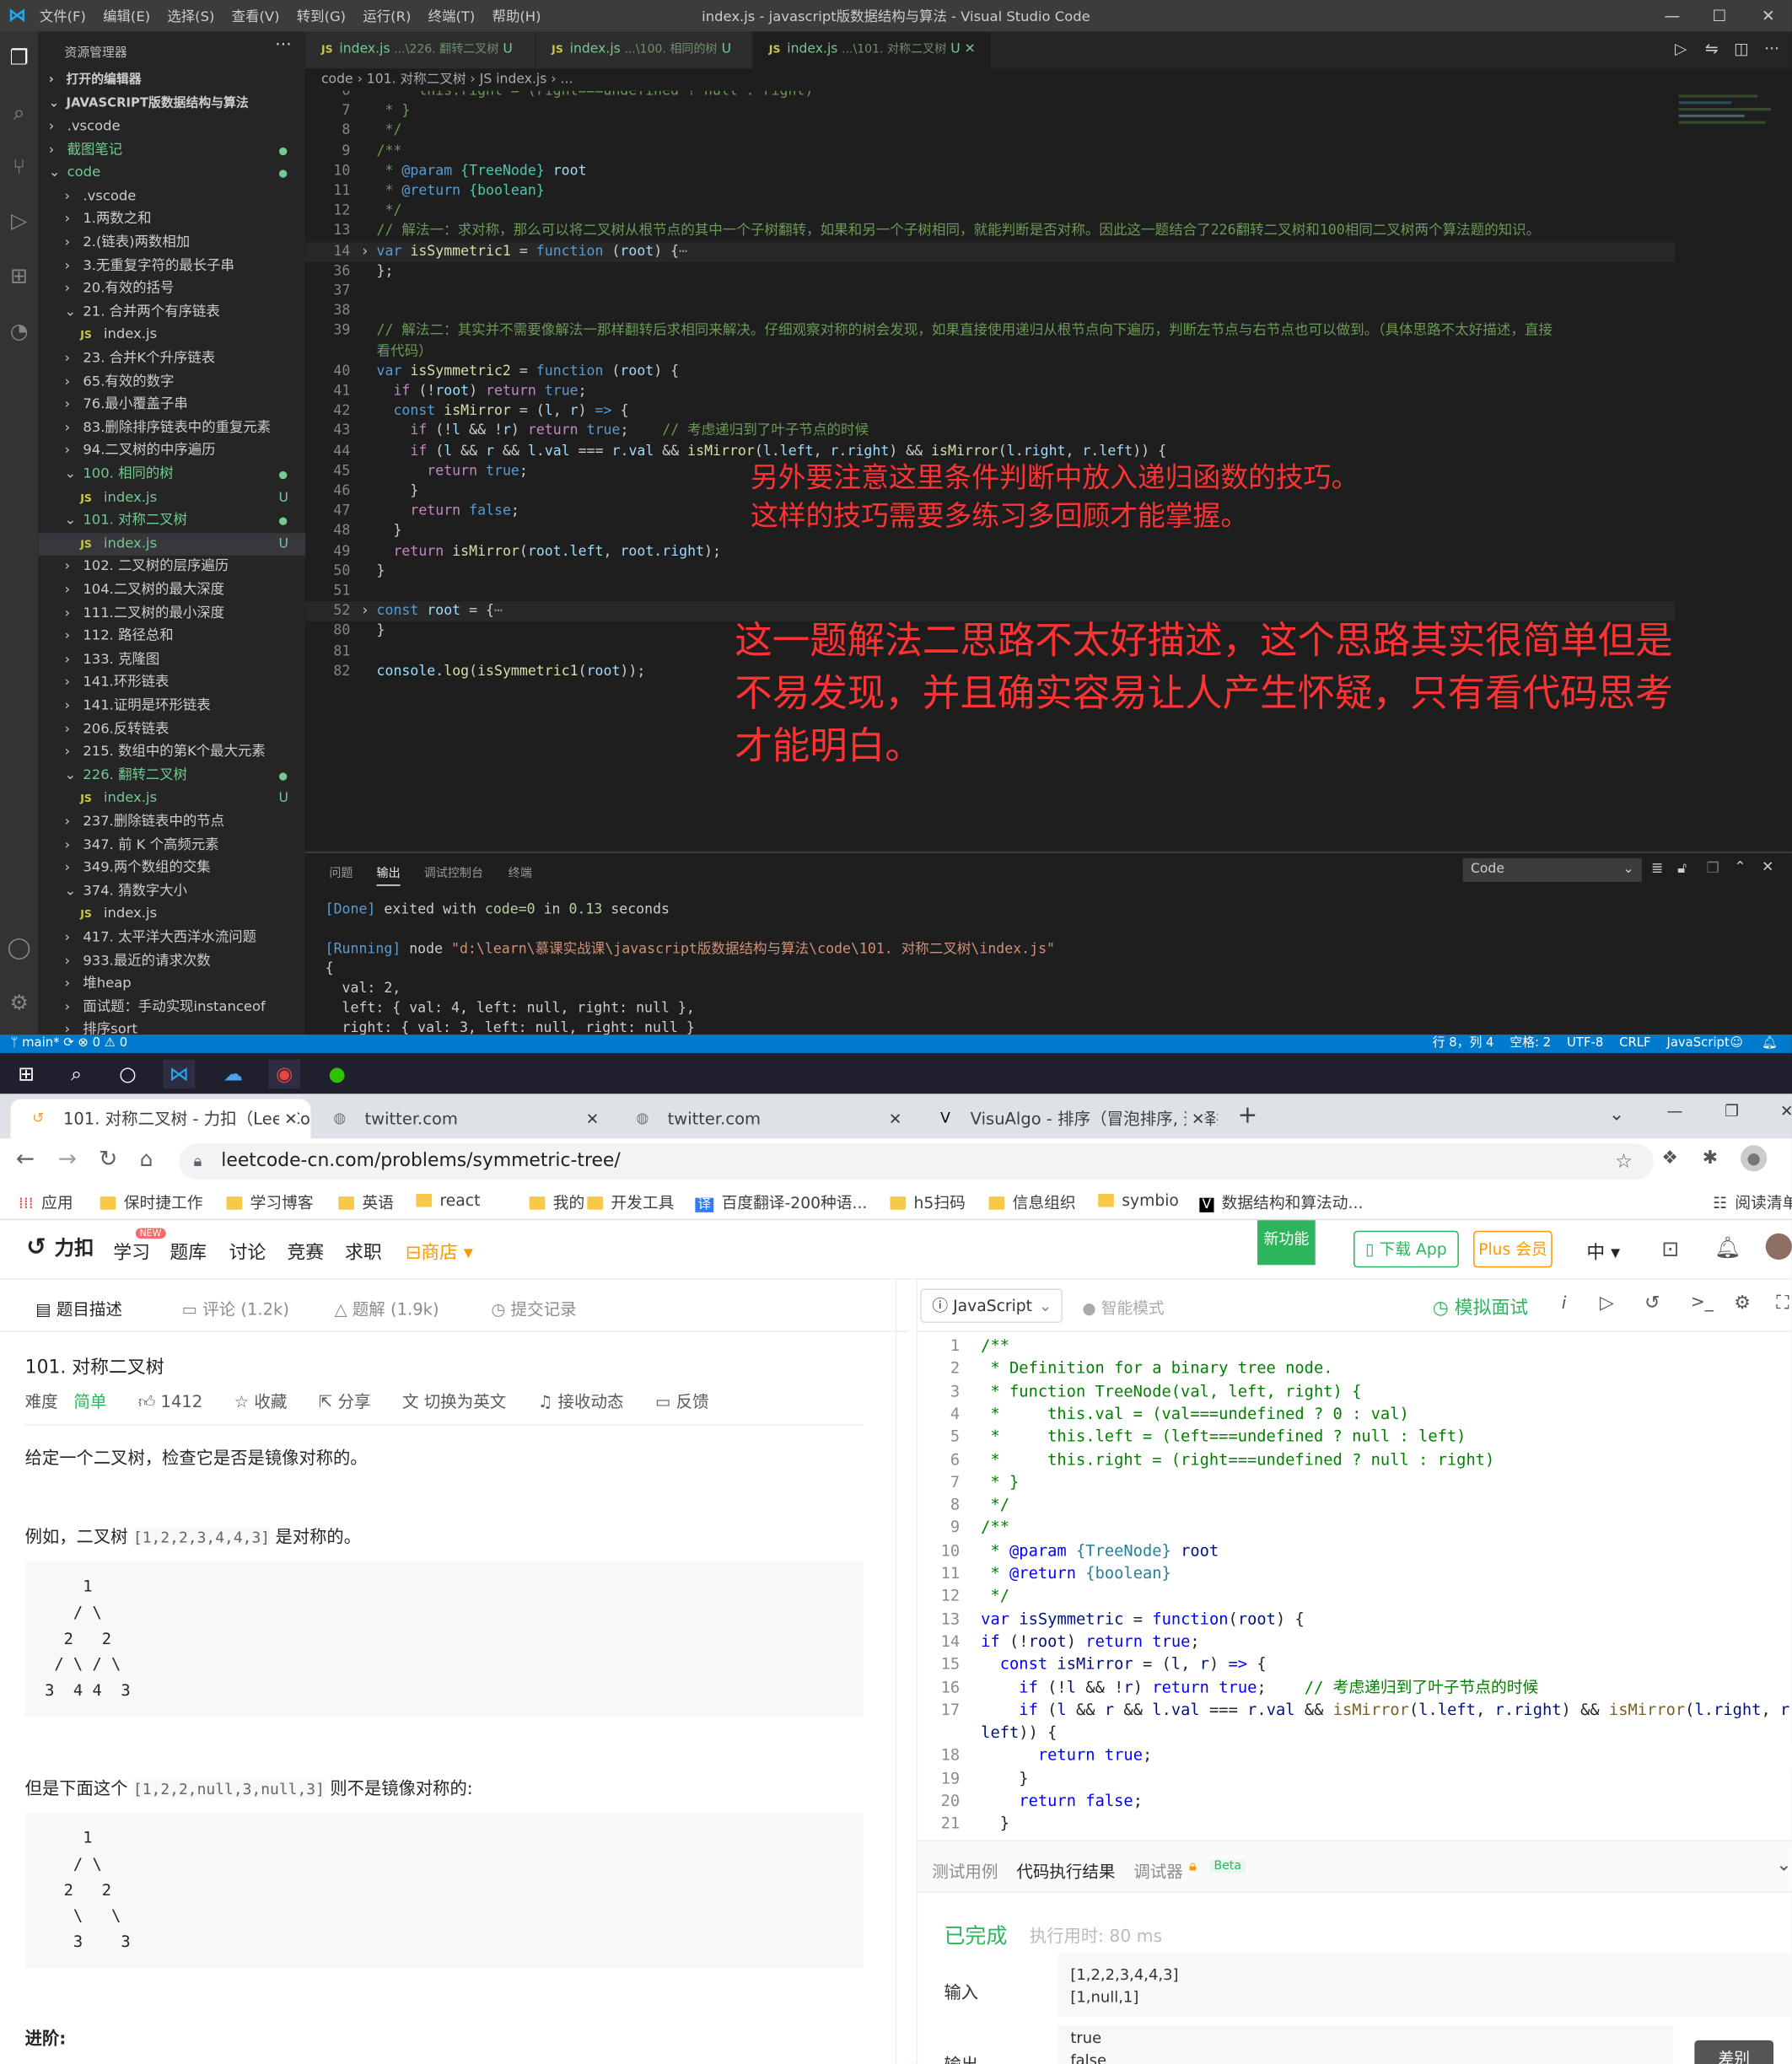 The height and width of the screenshot is (2064, 1792). Describe the element at coordinates (1771, 49) in the screenshot. I see `more-icon: ···` at that location.